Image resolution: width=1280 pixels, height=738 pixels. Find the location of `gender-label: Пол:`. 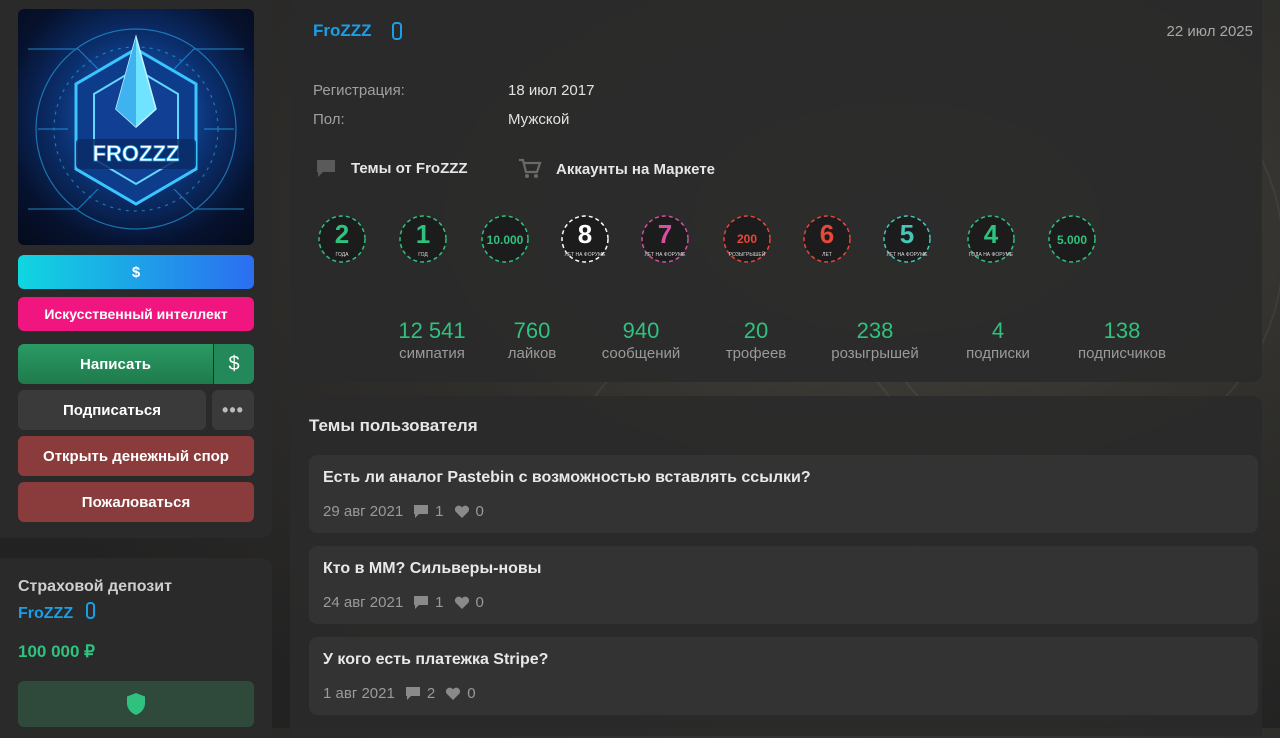

gender-label: Пол: is located at coordinates (329, 119).